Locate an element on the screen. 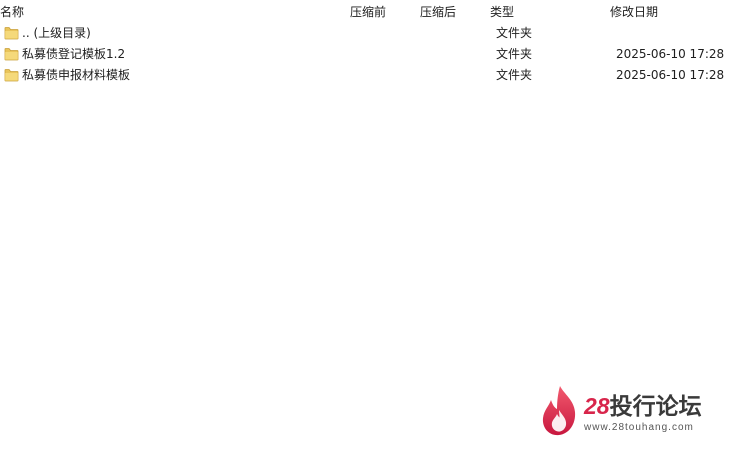 The image size is (734, 459). watermark-logo: 28投行论坛 www.28touhang.com is located at coordinates (633, 412).